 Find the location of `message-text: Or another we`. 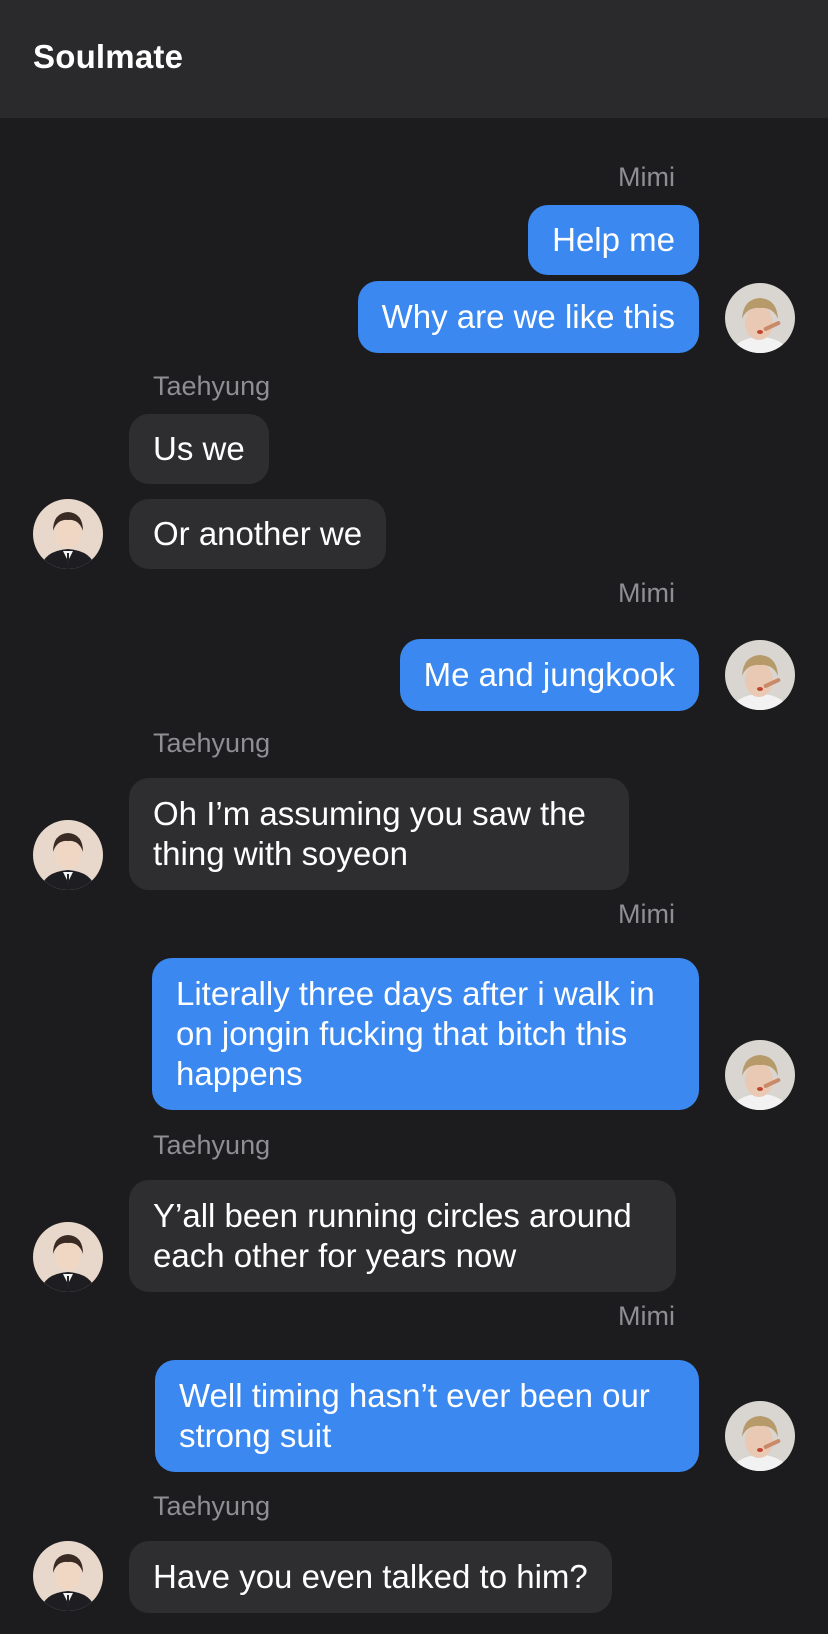

message-text: Or another we is located at coordinates (258, 533).